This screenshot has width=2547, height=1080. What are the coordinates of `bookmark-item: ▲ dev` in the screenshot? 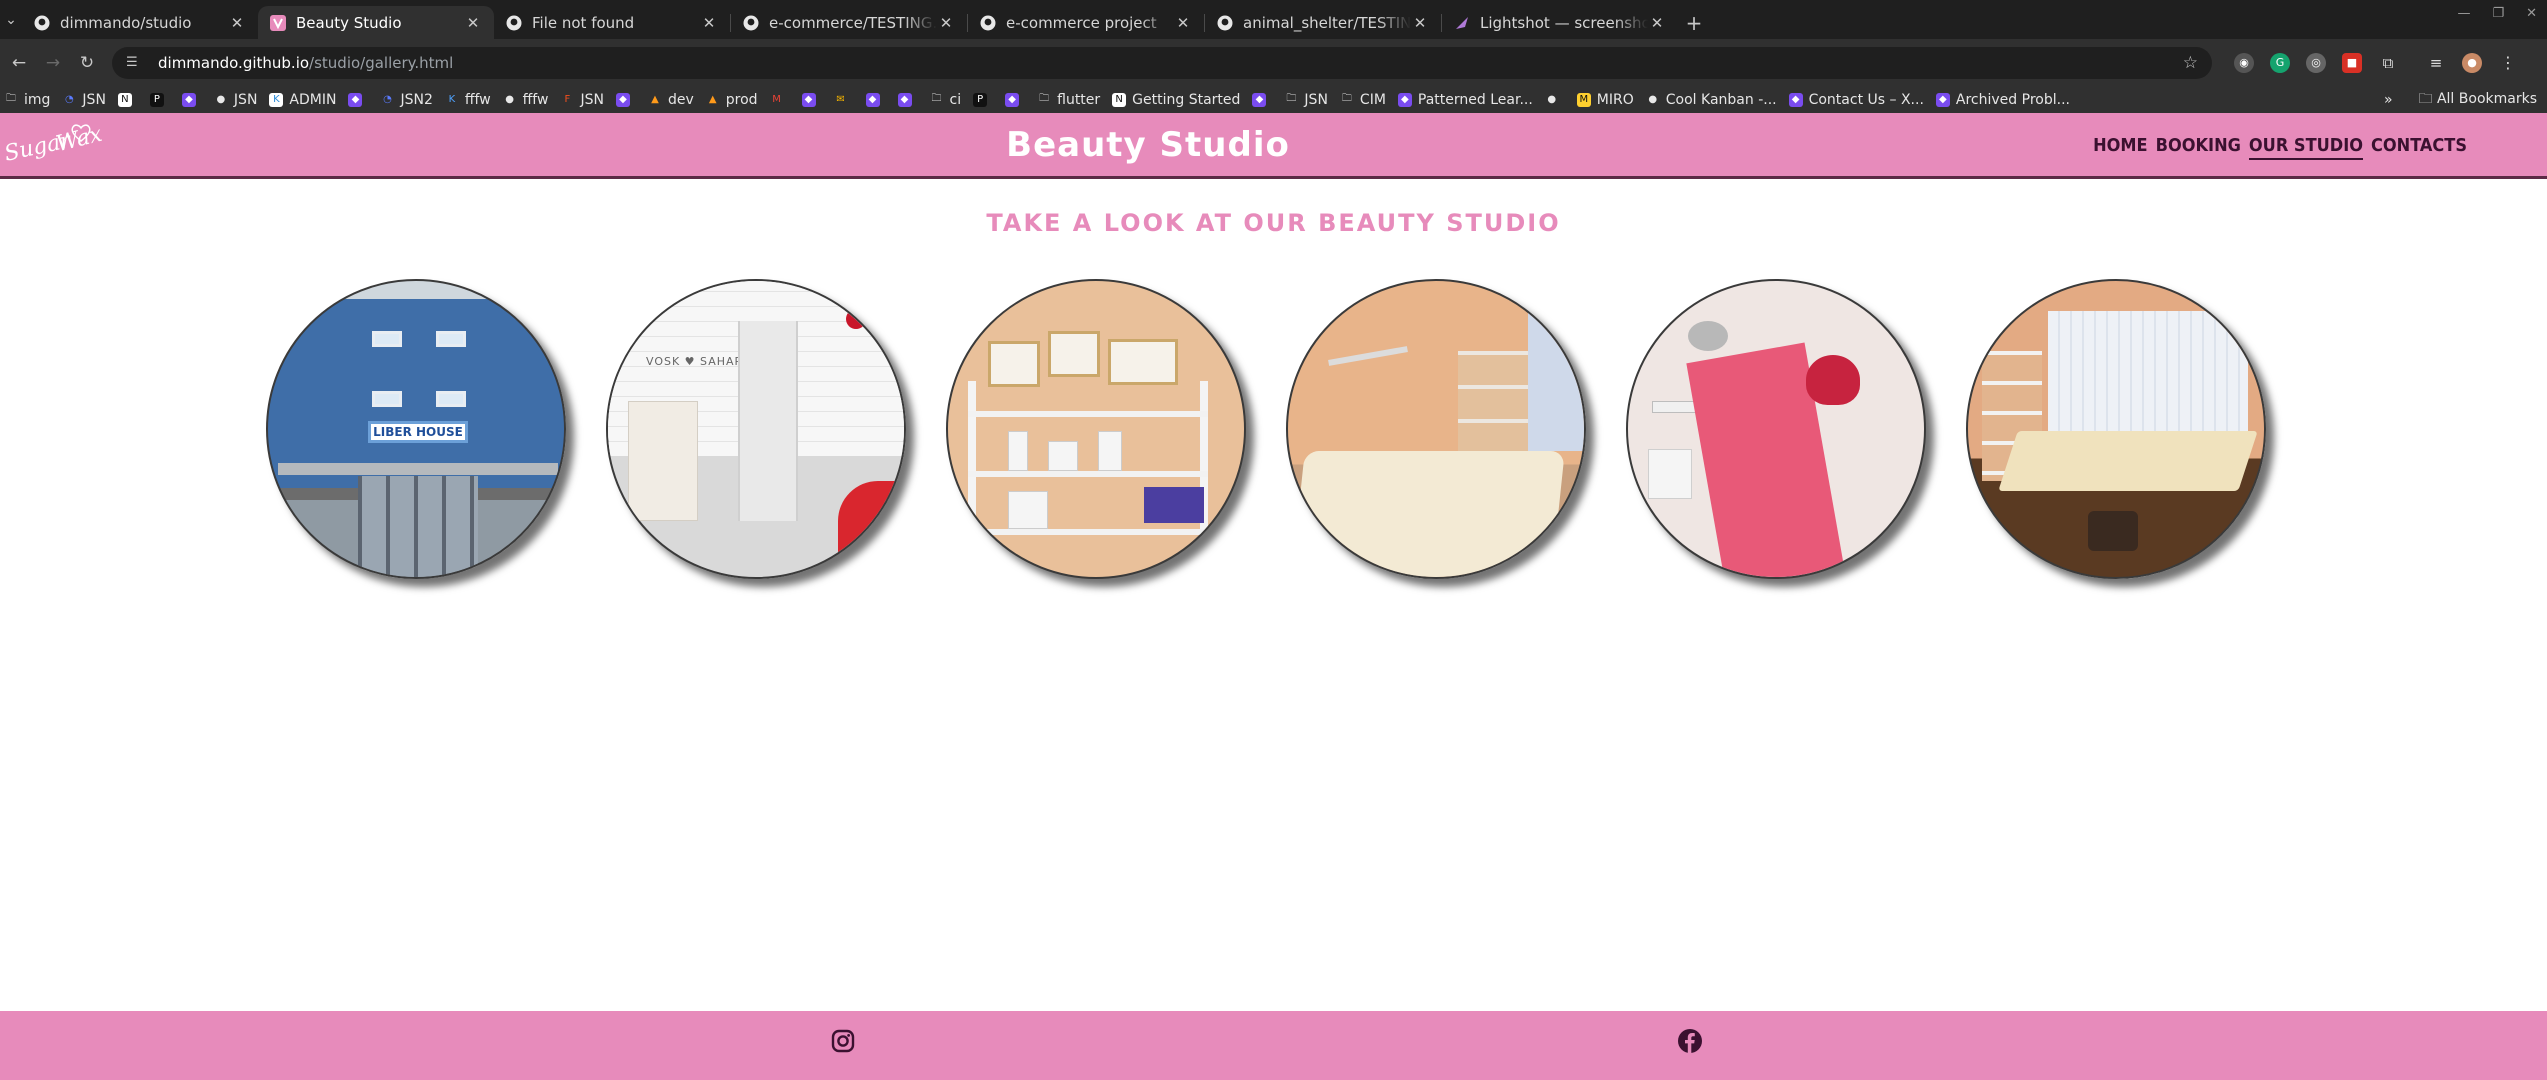 It's located at (671, 100).